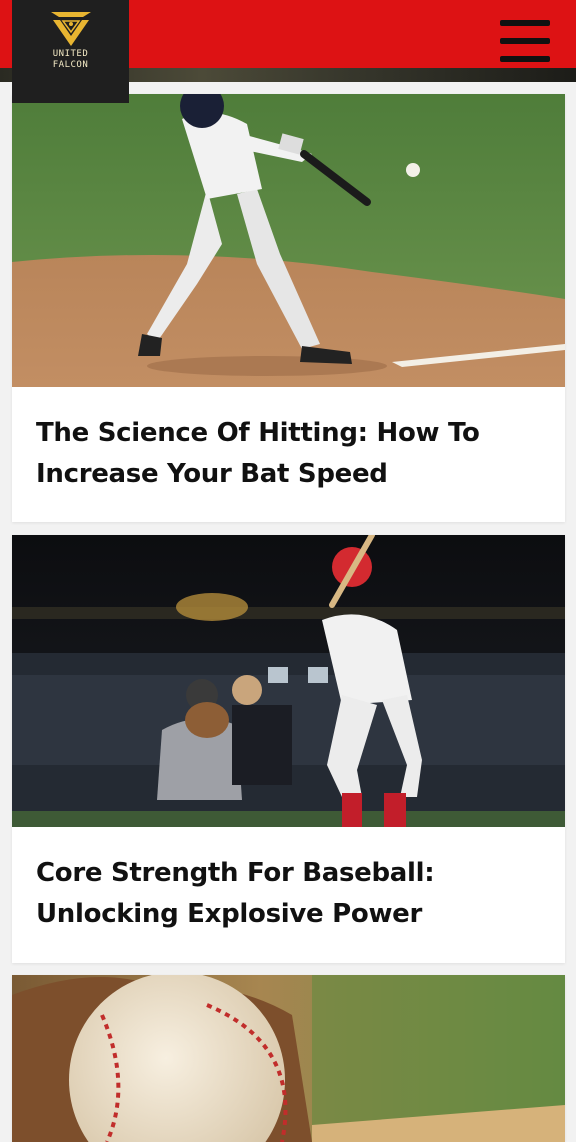 This screenshot has height=1142, width=576. What do you see at coordinates (70, 29) in the screenshot?
I see `falcon-logo-icon` at bounding box center [70, 29].